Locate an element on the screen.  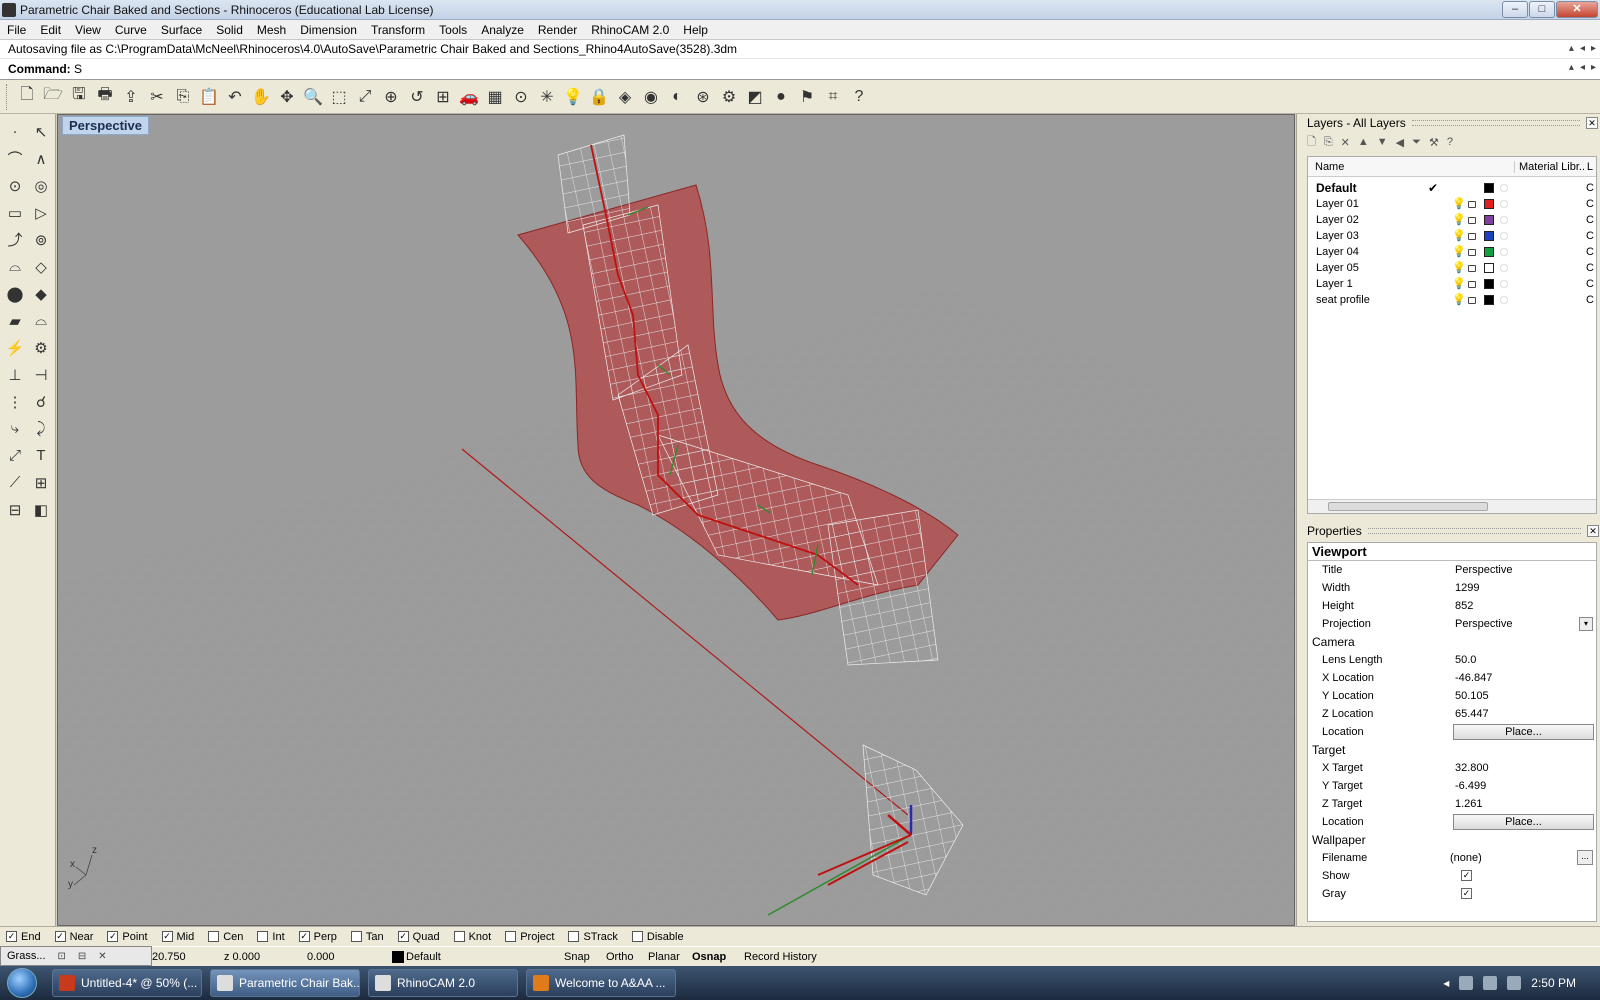
layer-name: seat profile is located at coordinates (1343, 300).